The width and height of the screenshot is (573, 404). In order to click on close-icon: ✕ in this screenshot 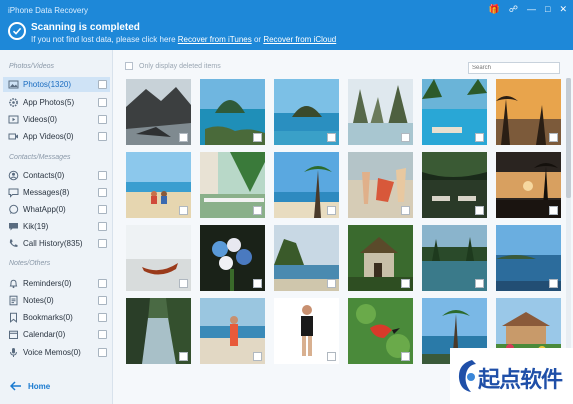, I will do `click(563, 9)`.